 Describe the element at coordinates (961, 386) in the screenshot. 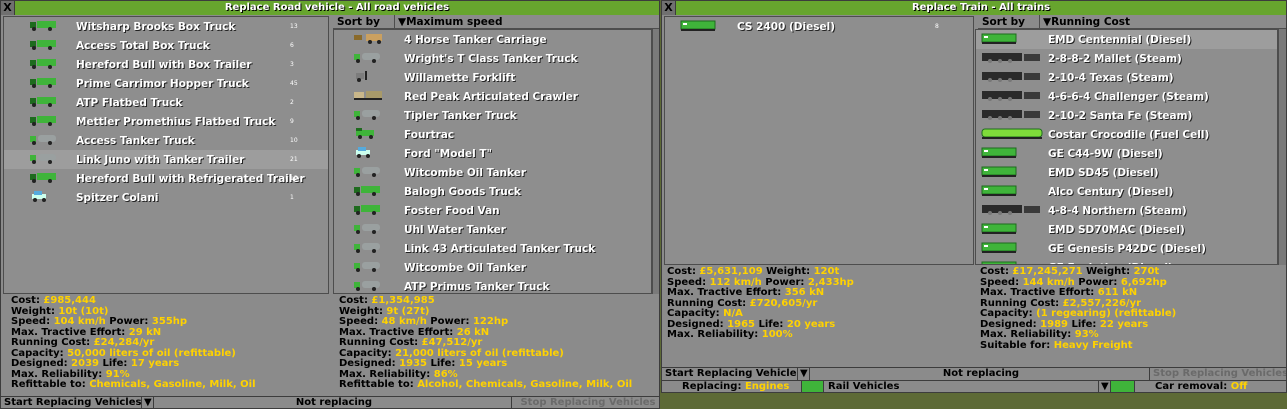

I see `train-railtype-dropdown: Rail Vehicles` at that location.